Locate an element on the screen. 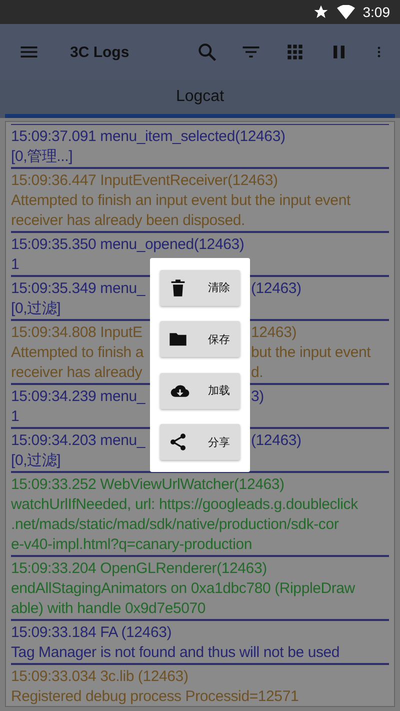 This screenshot has height=711, width=400. search-icon is located at coordinates (207, 52).